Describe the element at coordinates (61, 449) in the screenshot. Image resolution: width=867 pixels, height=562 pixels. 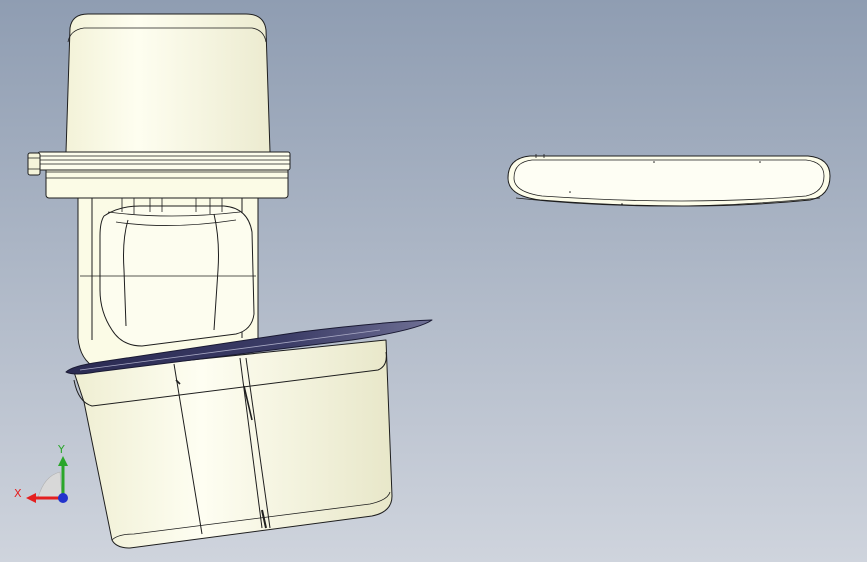
I see `y-axis-label: Y` at that location.